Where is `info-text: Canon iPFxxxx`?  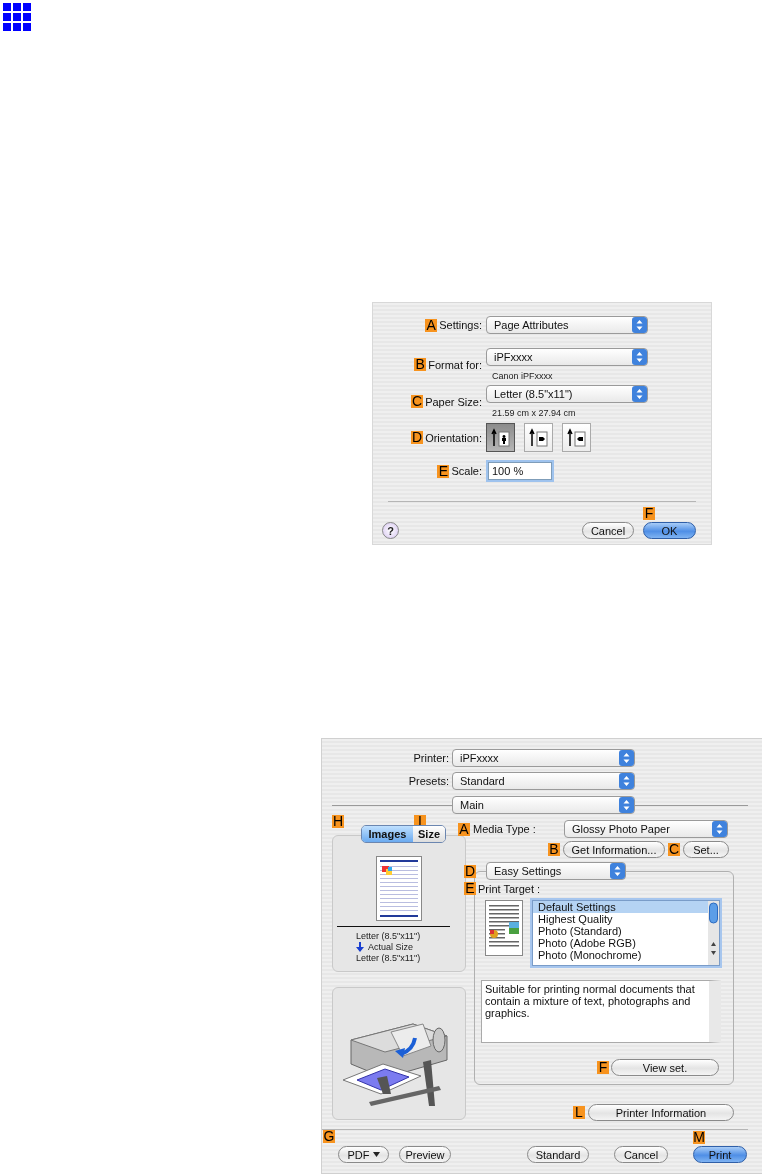 info-text: Canon iPFxxxx is located at coordinates (522, 376).